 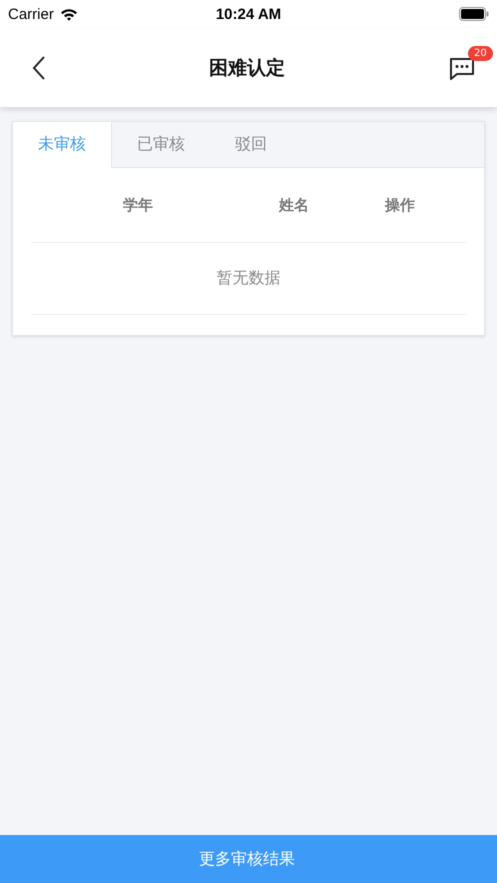 I want to click on page-title: 困难认定, so click(x=247, y=68).